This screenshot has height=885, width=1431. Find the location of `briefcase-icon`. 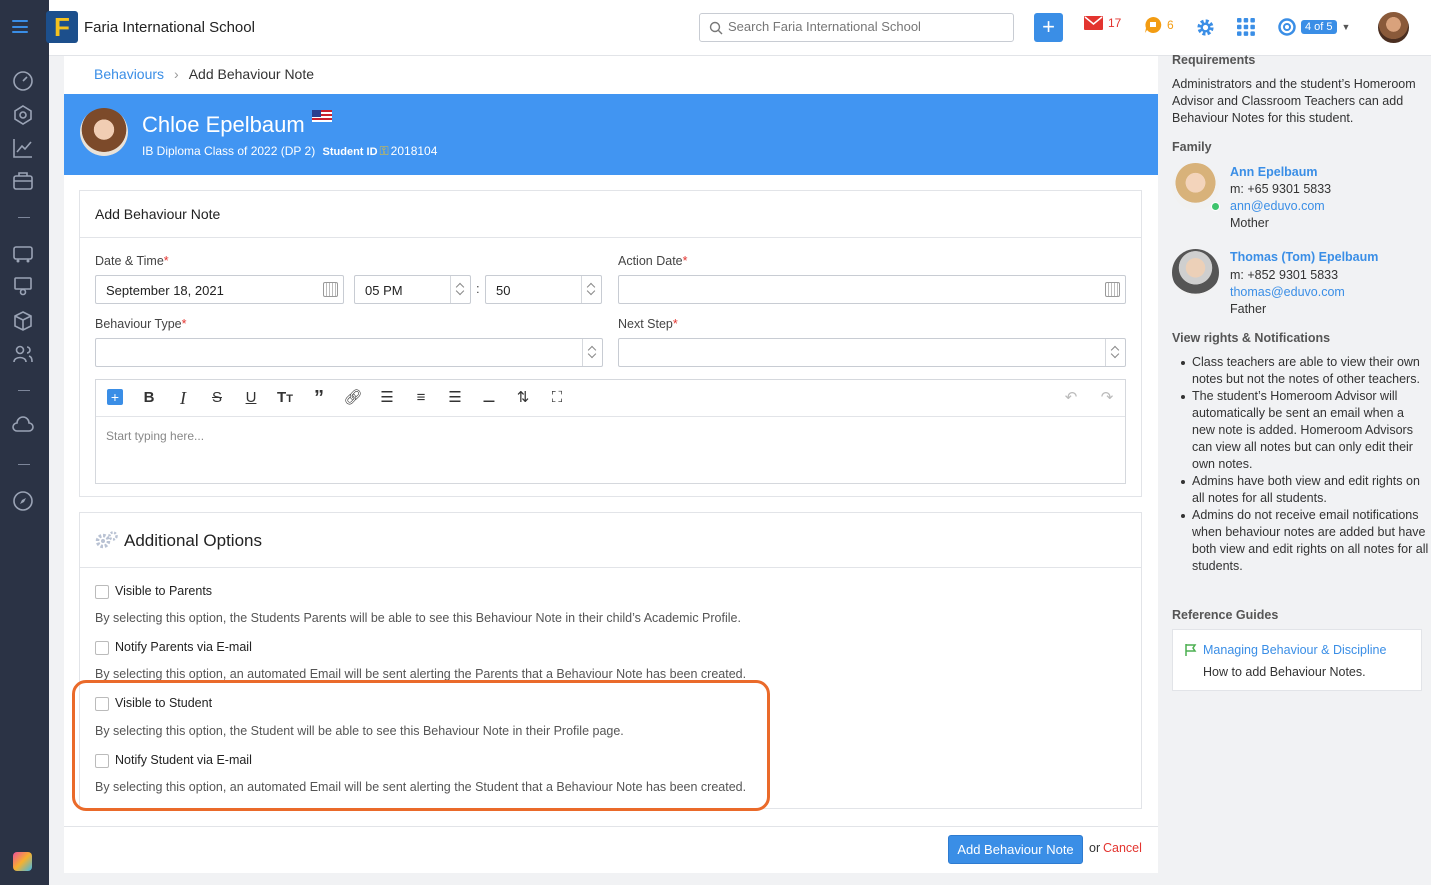

briefcase-icon is located at coordinates (23, 181).